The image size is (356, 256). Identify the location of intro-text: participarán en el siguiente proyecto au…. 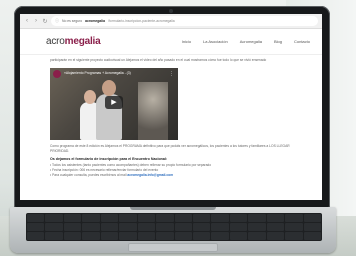
(158, 60).